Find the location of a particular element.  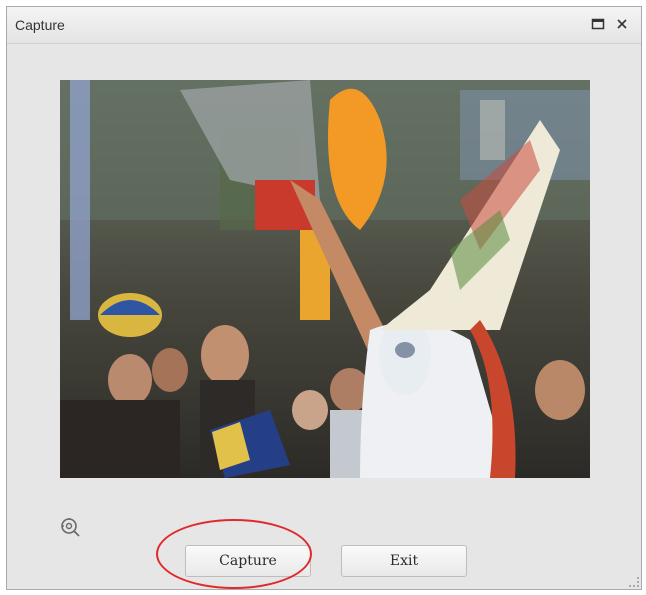

camera-settings-icon is located at coordinates (70, 527).